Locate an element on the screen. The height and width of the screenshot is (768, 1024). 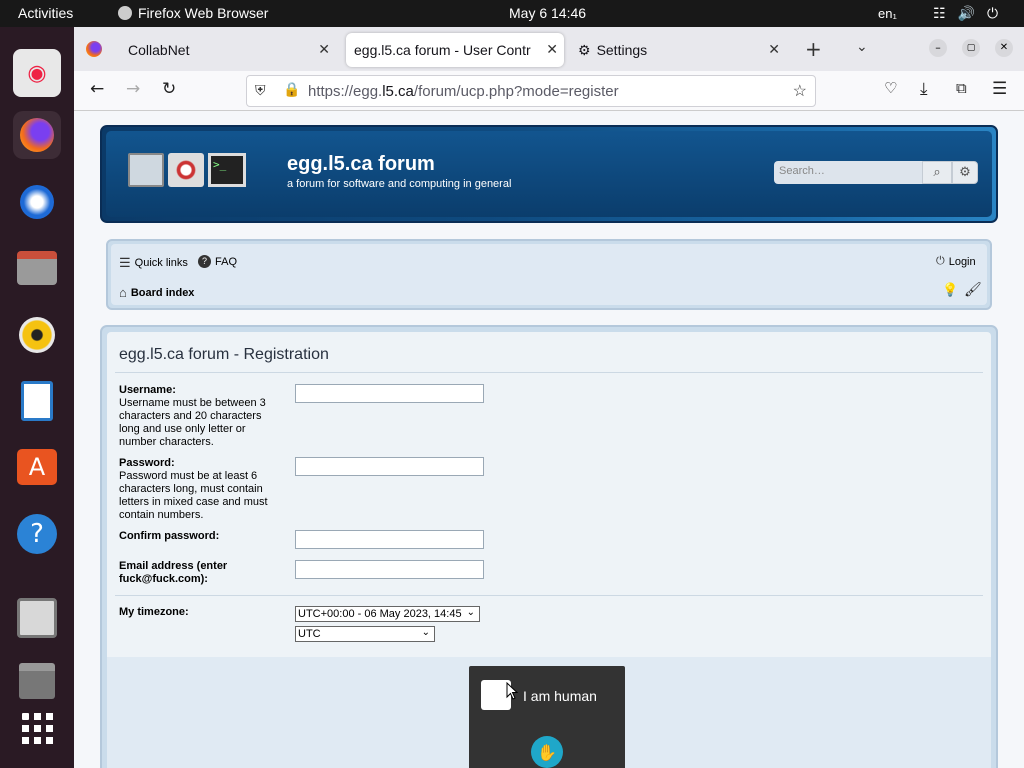
site-title: egg.l5.ca forum is located at coordinates (361, 164).